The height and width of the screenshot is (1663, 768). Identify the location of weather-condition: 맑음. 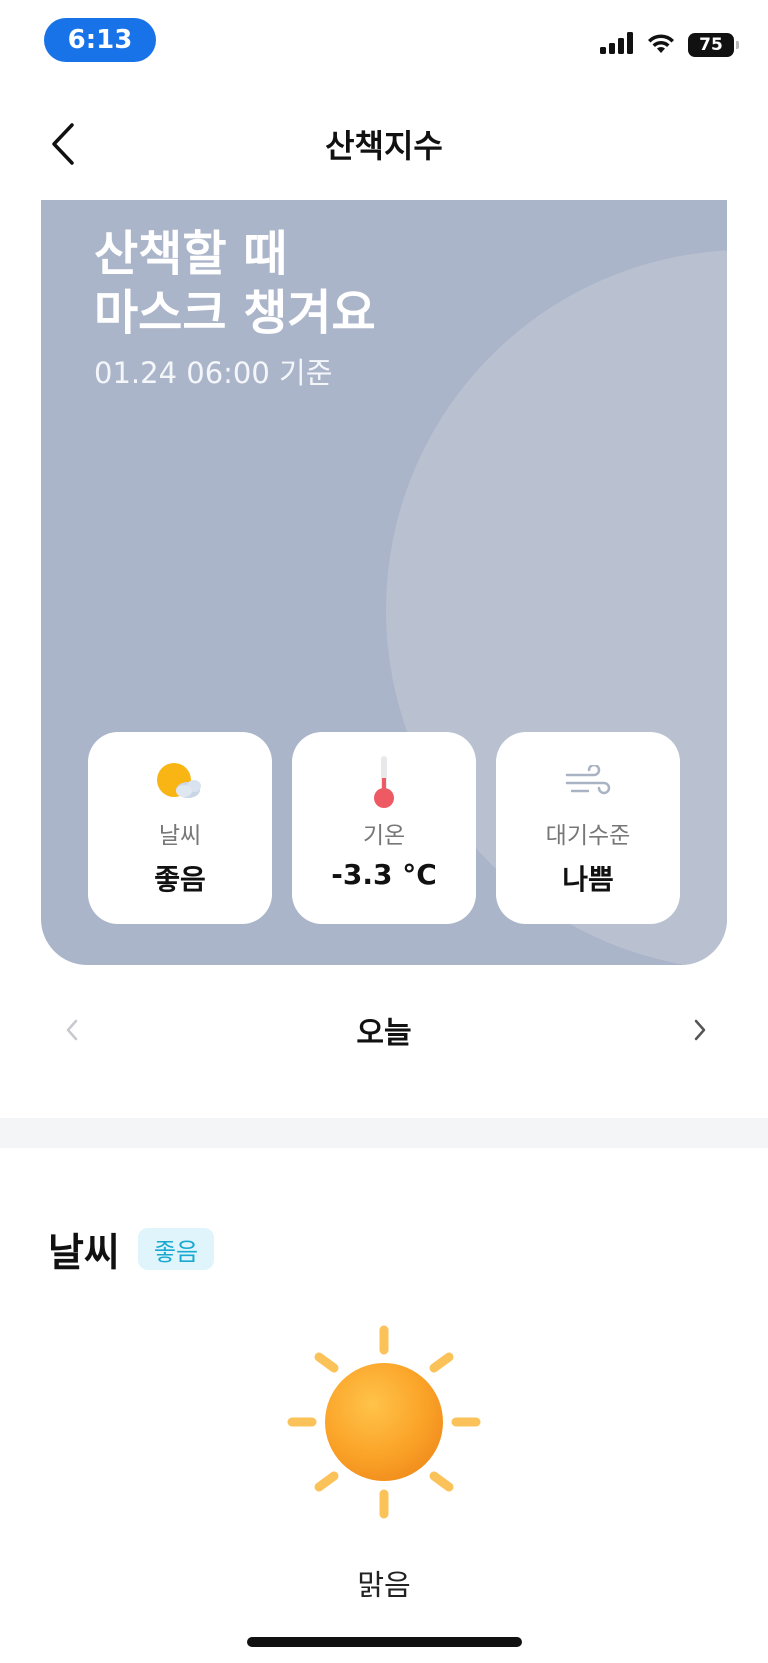
(384, 1585).